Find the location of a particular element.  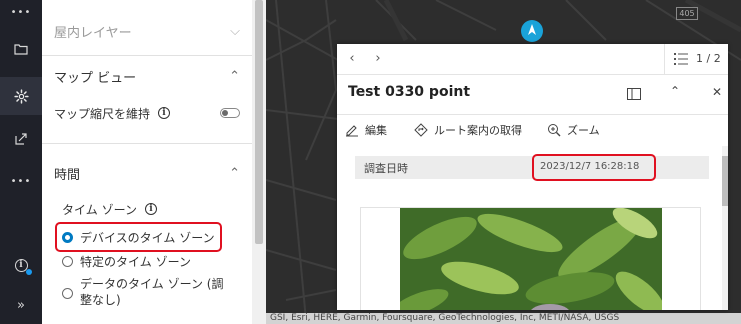

popup-pager-bar: ‹ › 1 / 2 is located at coordinates (532, 59).